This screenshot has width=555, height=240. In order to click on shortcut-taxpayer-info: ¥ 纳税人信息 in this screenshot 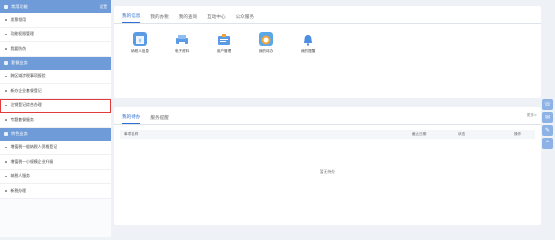, I will do `click(140, 43)`.